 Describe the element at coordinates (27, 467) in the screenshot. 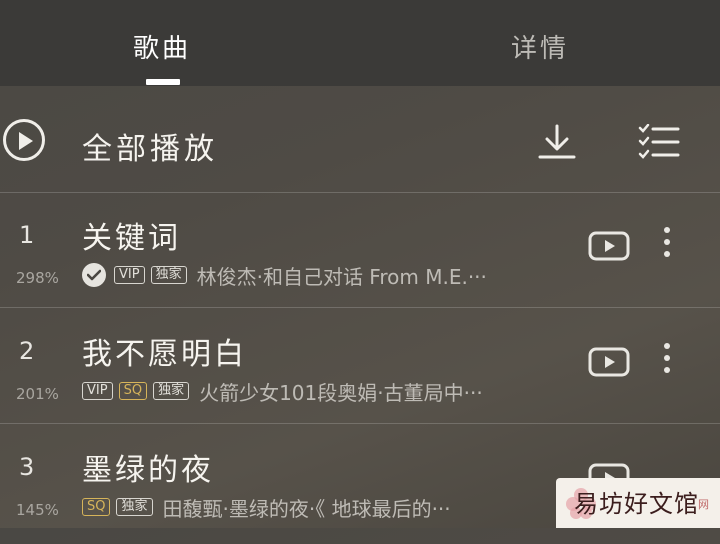

I see `song-rank: 3` at that location.